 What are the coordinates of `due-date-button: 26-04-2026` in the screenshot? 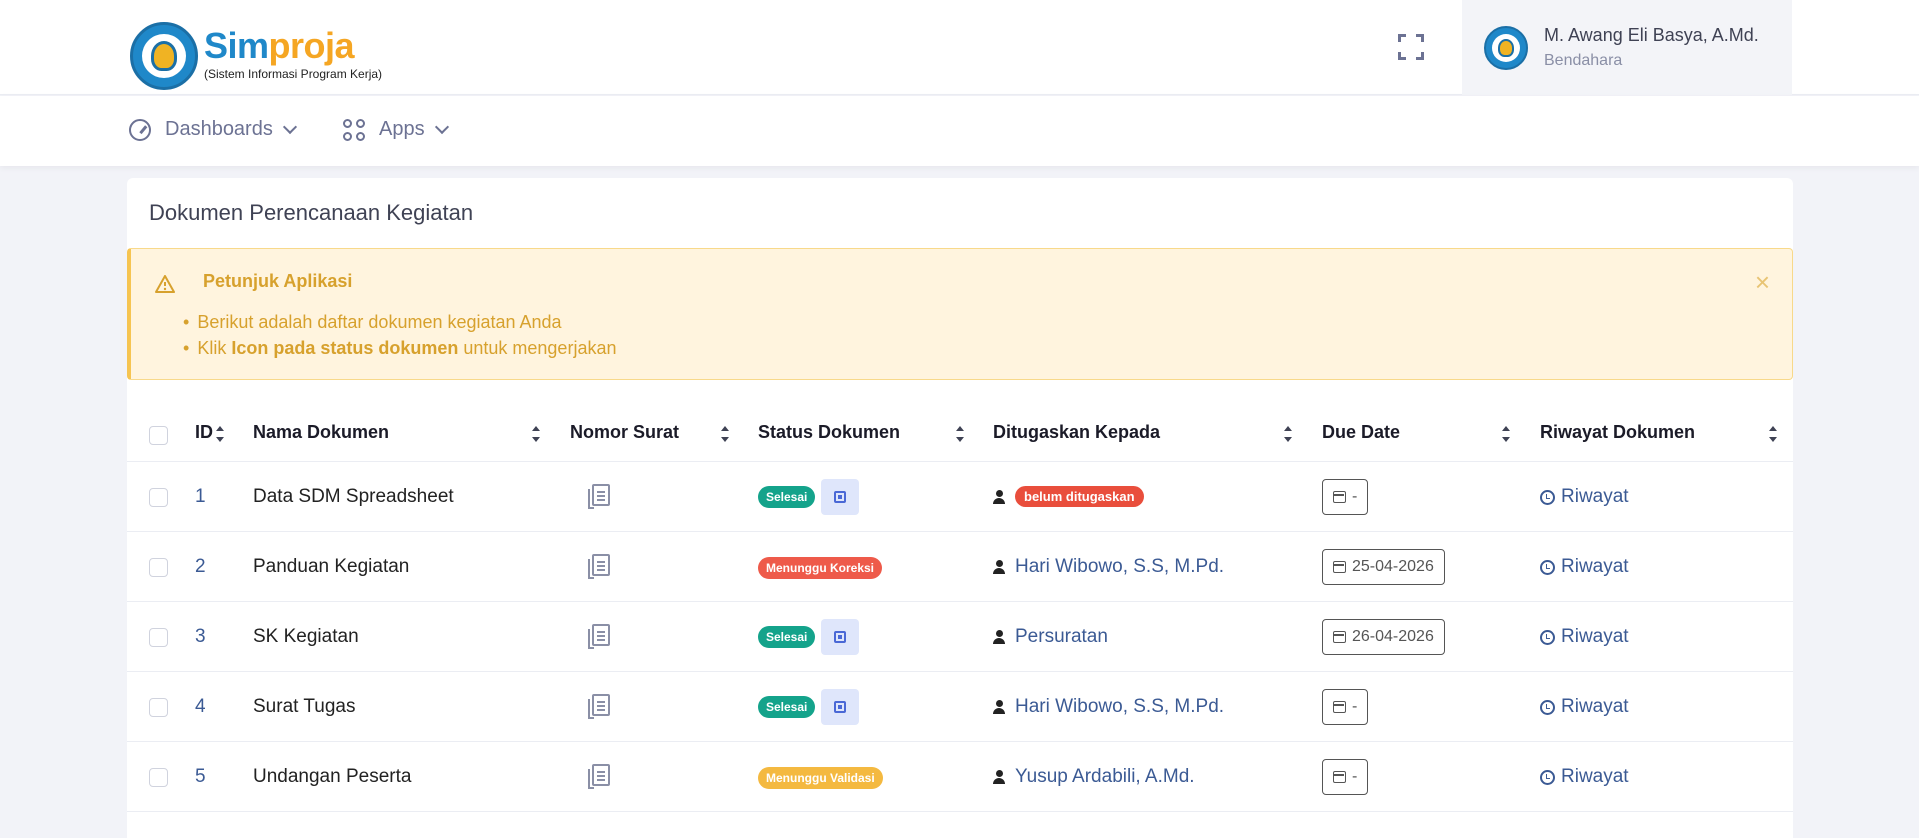 It's located at (1383, 637).